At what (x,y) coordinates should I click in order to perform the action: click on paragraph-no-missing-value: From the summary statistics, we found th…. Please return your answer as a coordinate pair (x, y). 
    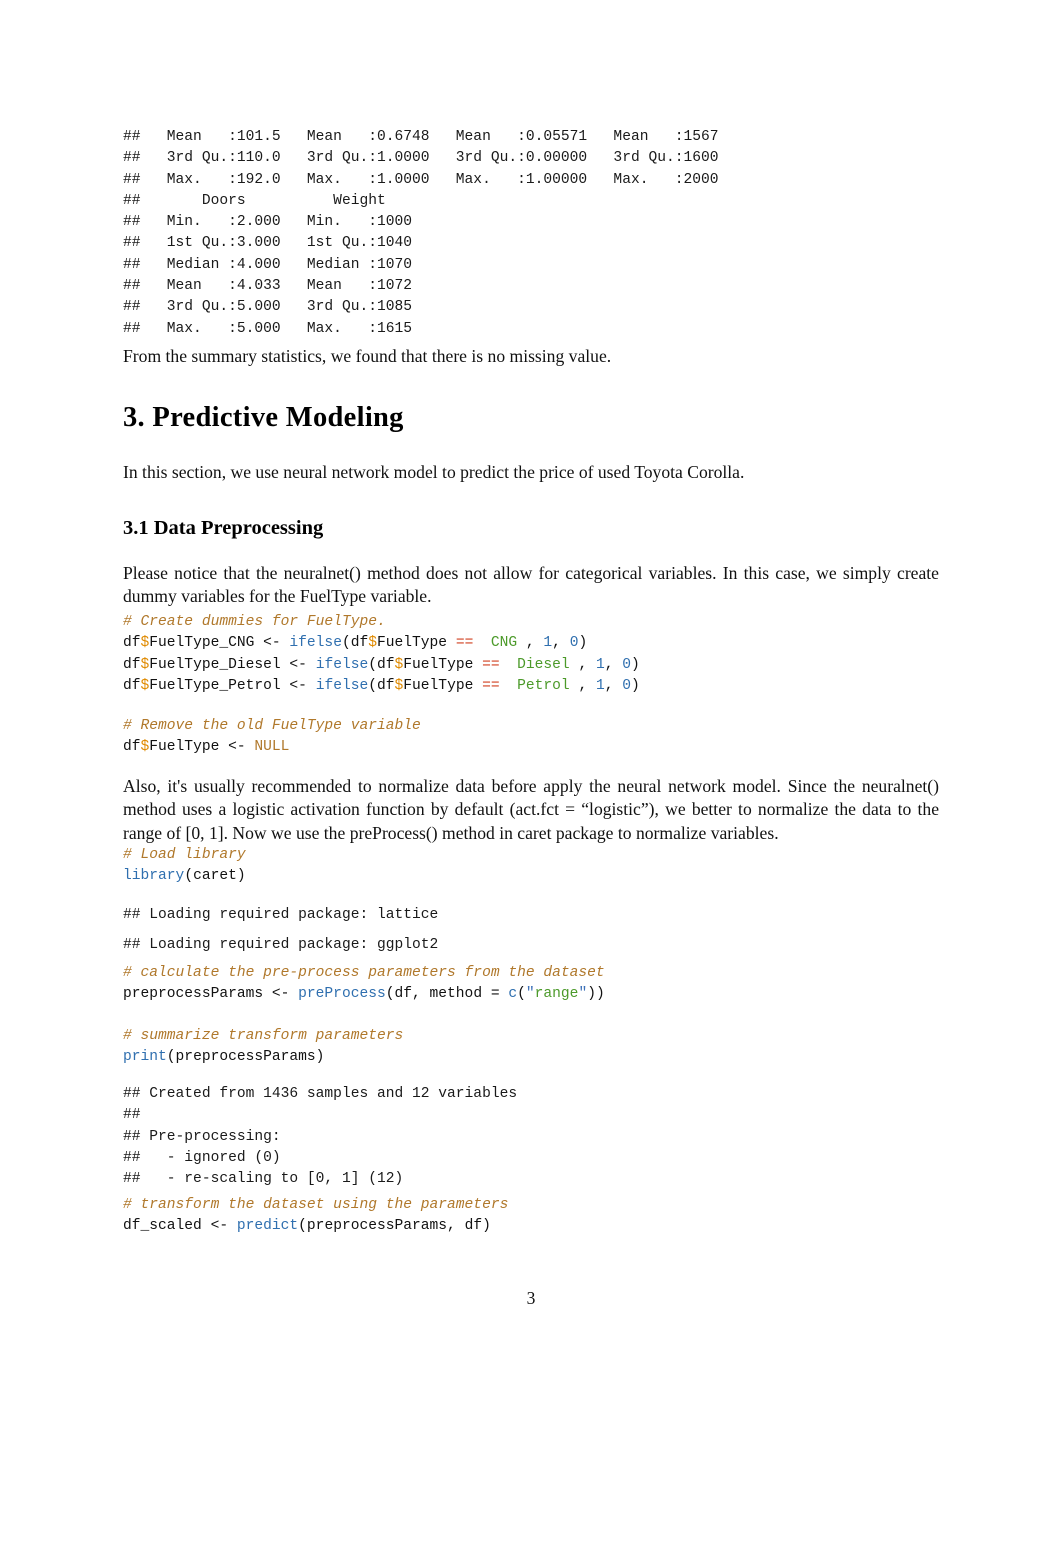
    Looking at the image, I should click on (367, 356).